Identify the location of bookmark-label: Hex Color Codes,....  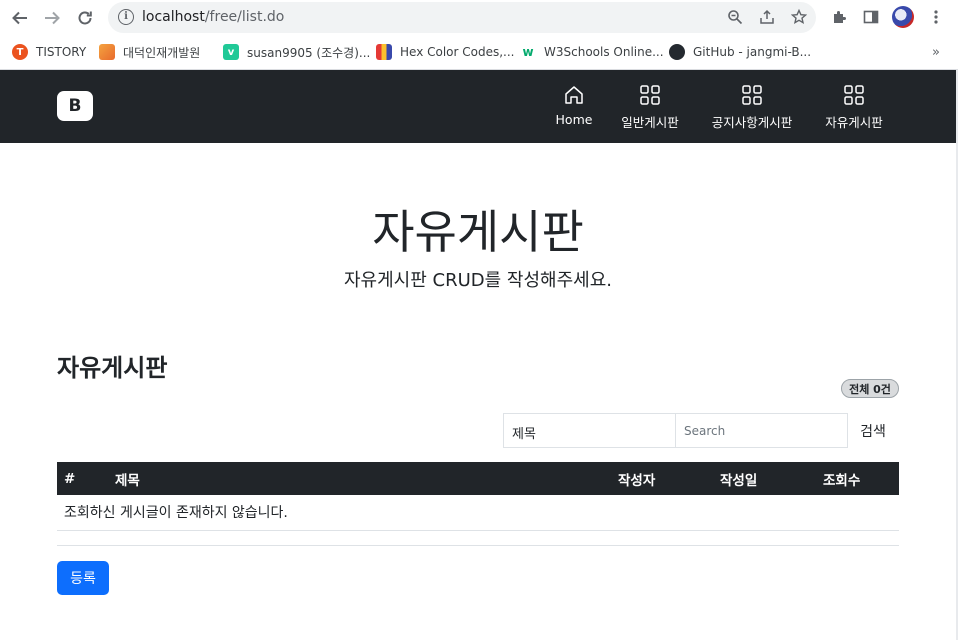
(457, 52).